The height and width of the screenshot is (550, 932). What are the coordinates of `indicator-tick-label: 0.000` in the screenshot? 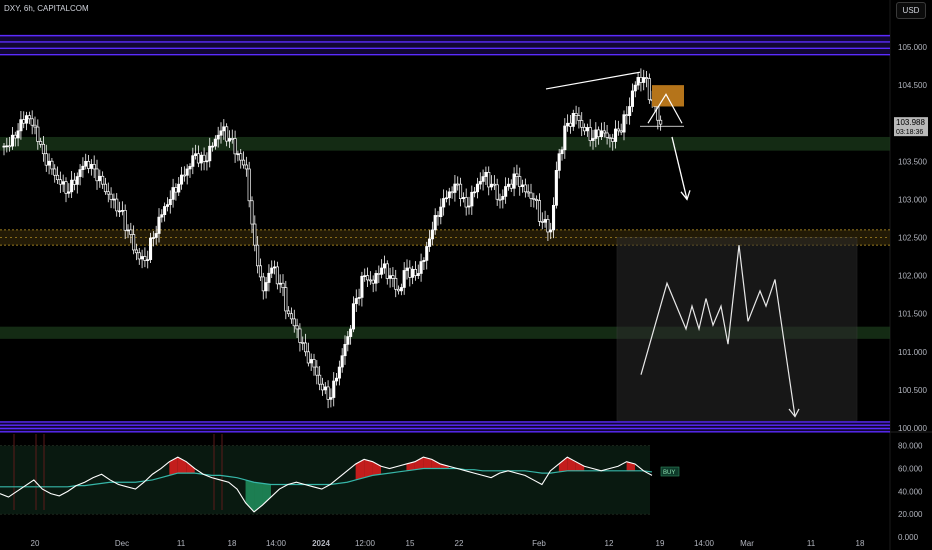 It's located at (908, 537).